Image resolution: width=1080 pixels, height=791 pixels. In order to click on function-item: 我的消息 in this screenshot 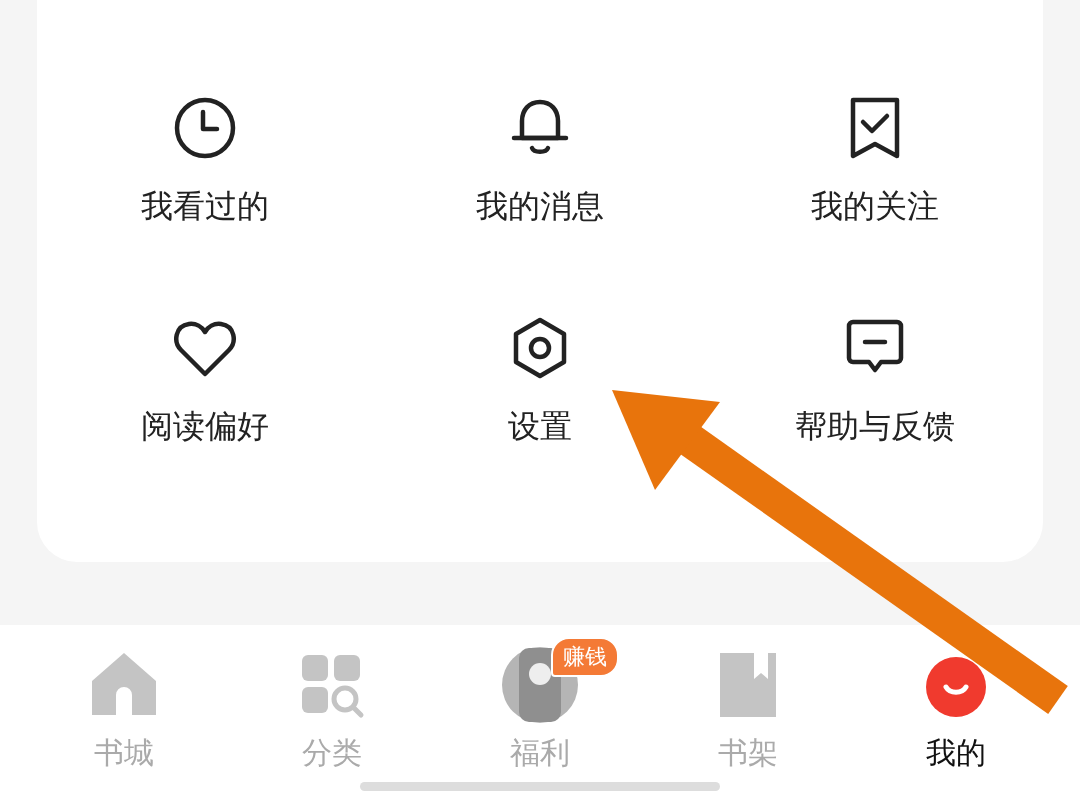, I will do `click(540, 161)`.